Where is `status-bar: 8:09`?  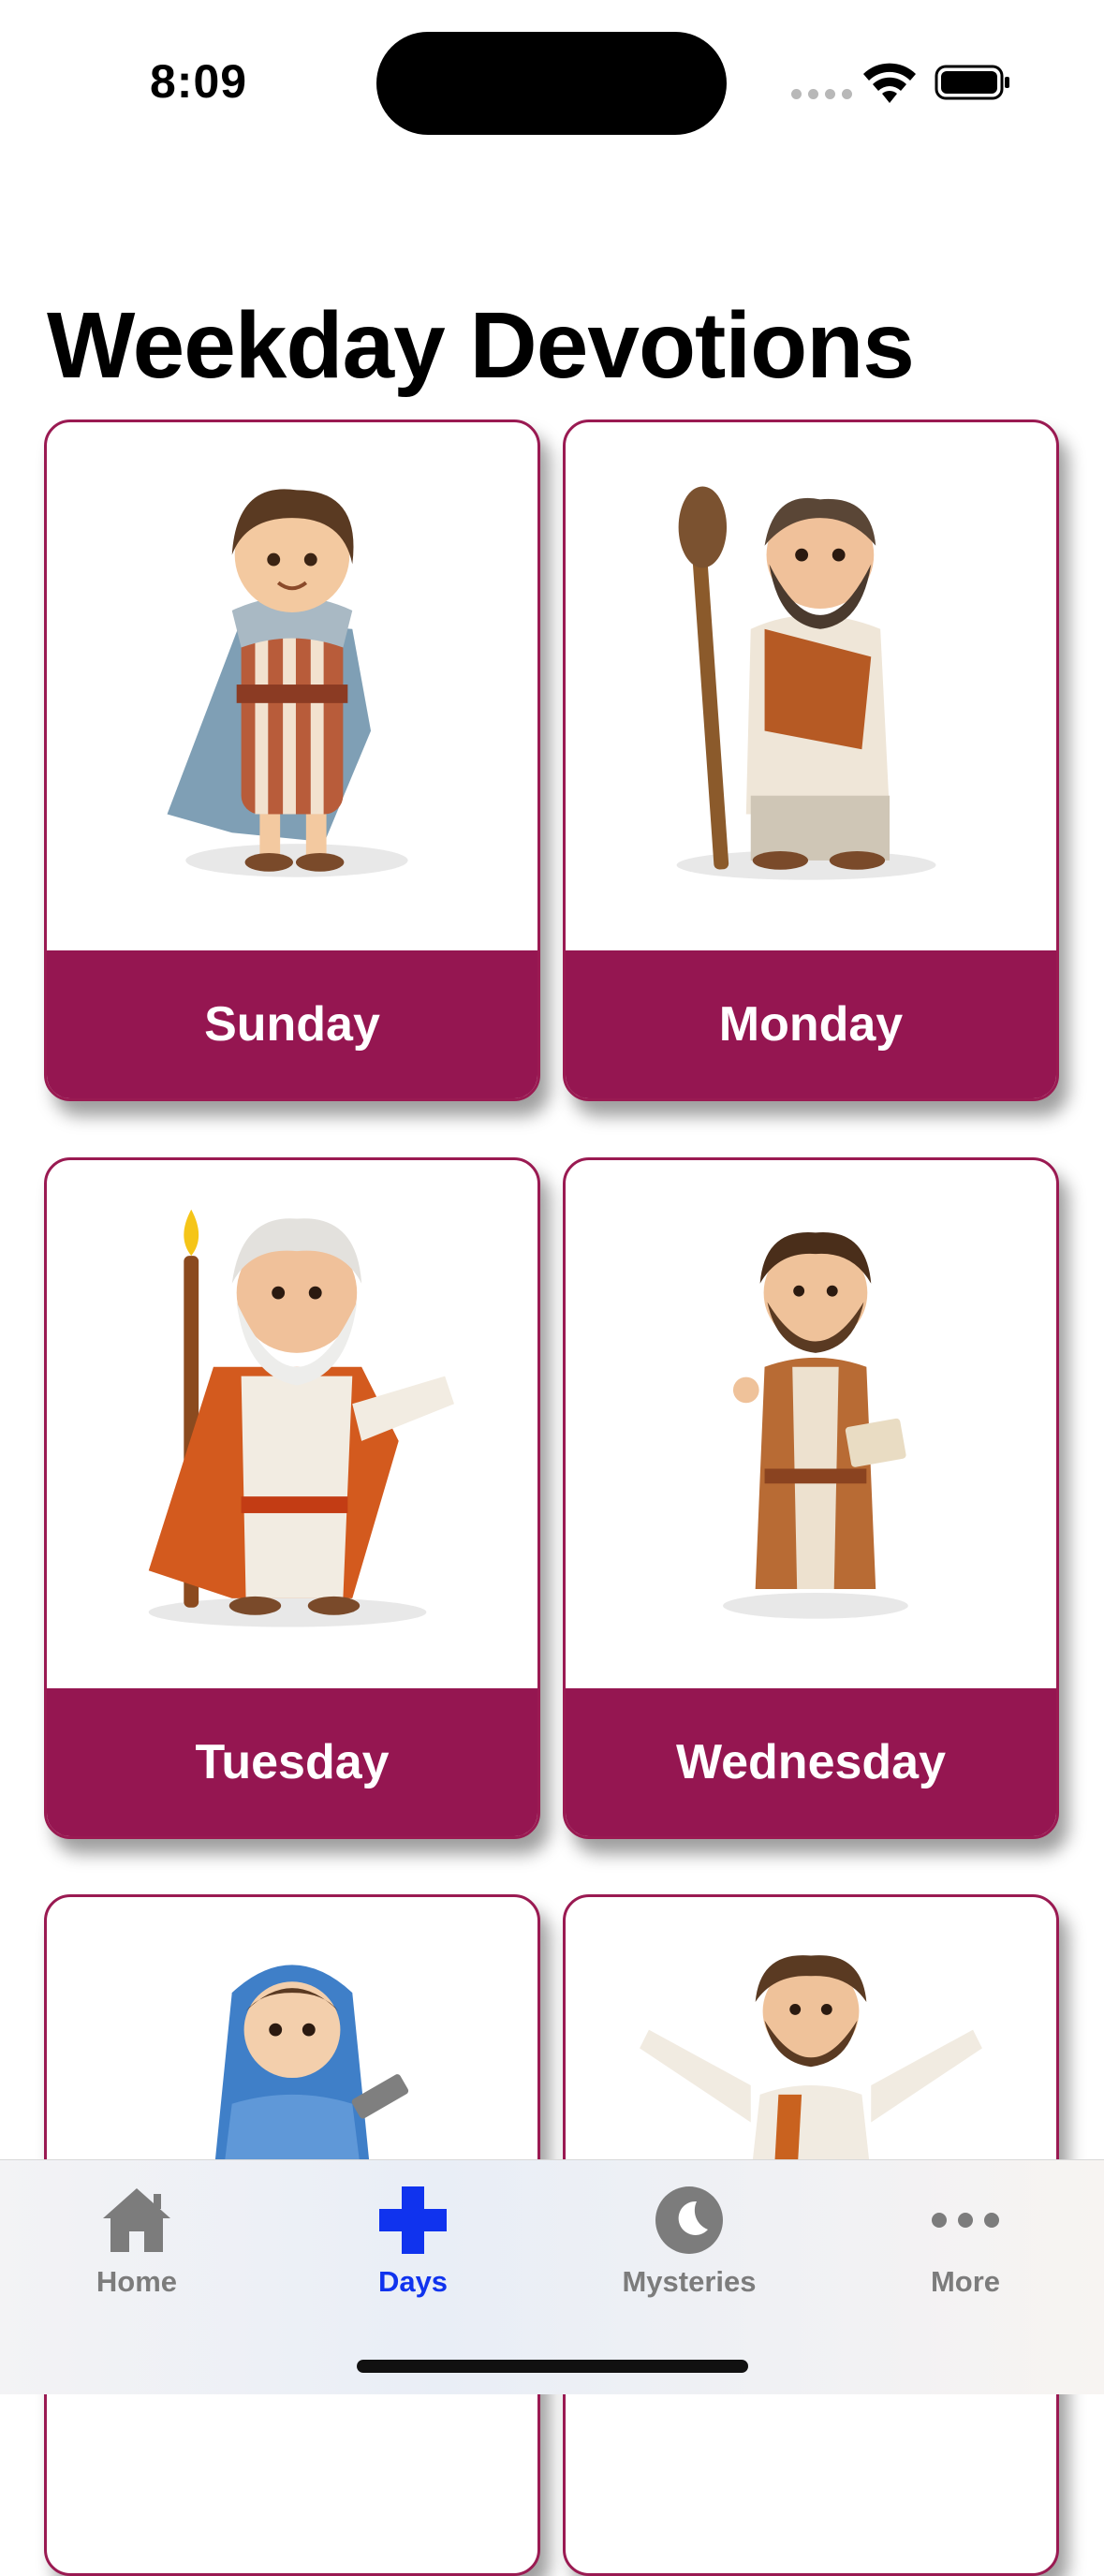
status-bar: 8:09 is located at coordinates (552, 75).